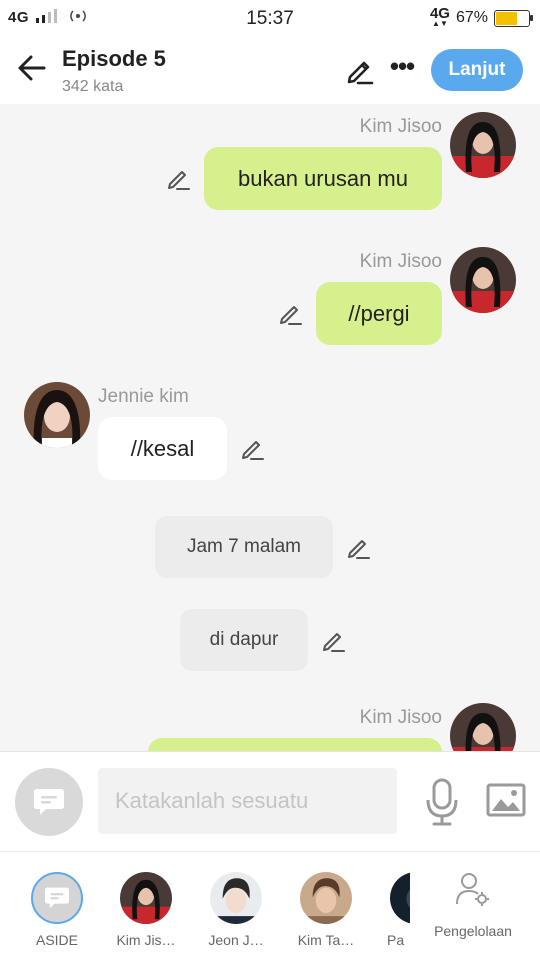 The height and width of the screenshot is (960, 540). Describe the element at coordinates (471, 17) in the screenshot. I see `battery-percent: 67%` at that location.